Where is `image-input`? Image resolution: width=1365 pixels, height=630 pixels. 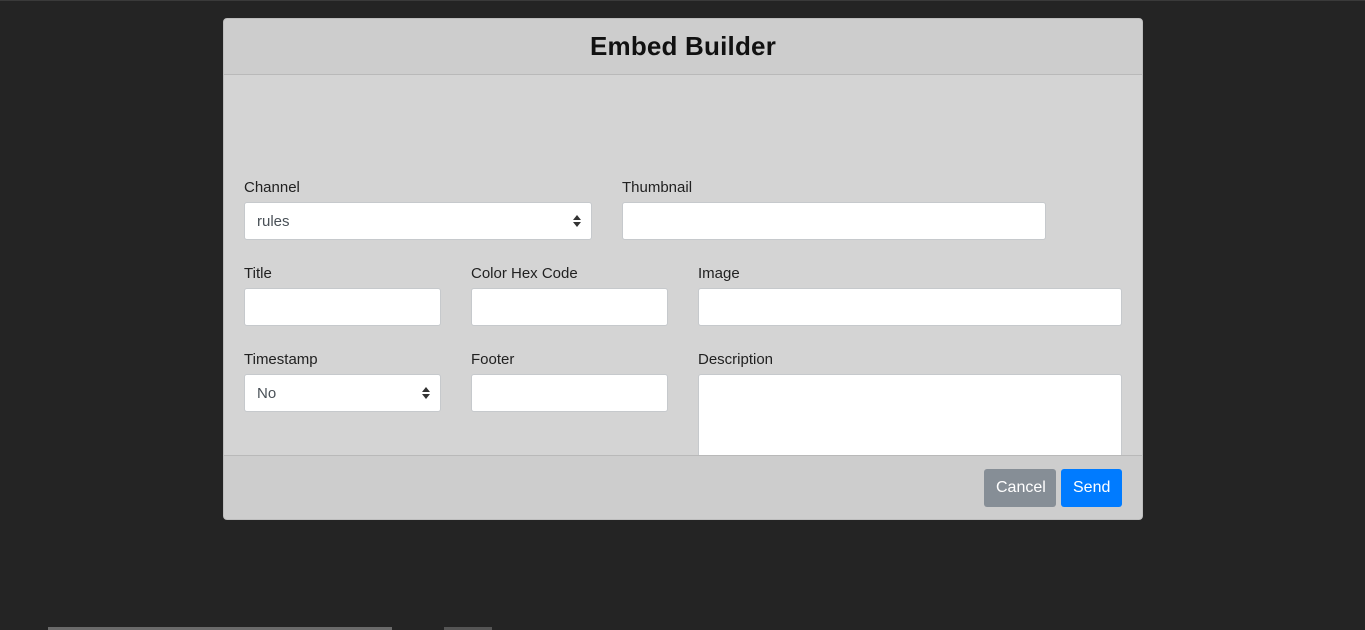 image-input is located at coordinates (910, 307).